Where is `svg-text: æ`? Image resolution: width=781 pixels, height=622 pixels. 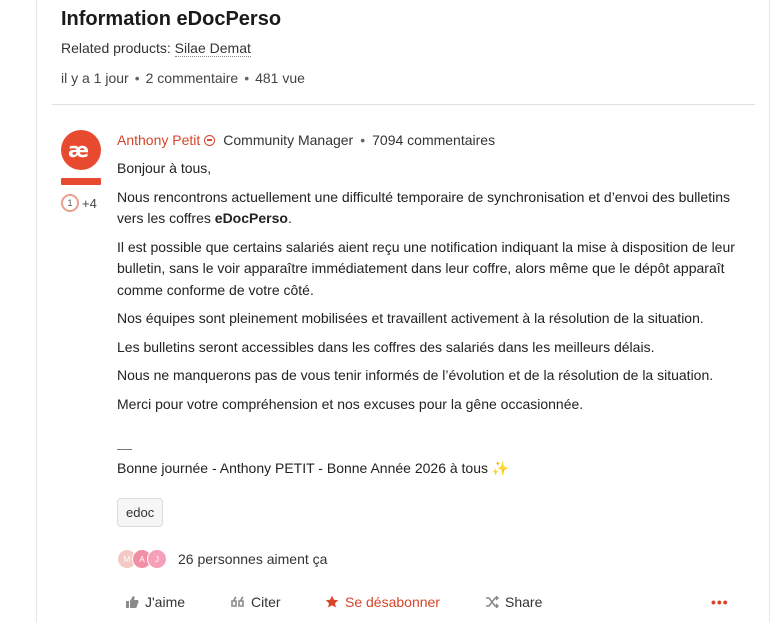 svg-text: æ is located at coordinates (78, 150).